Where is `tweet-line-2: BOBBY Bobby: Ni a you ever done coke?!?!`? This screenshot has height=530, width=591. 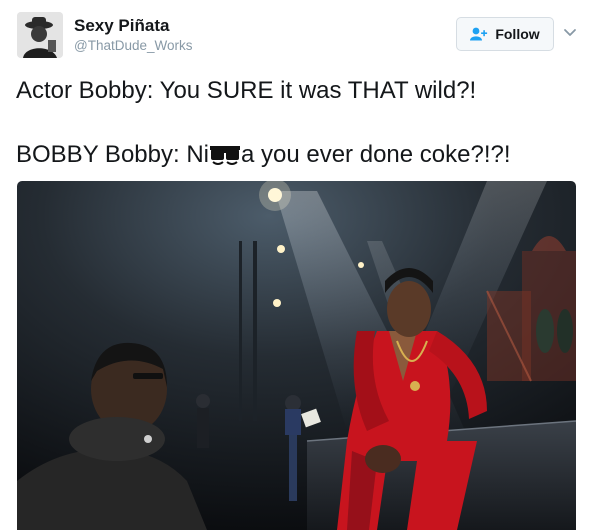 tweet-line-2: BOBBY Bobby: Ni a you ever done coke?!?! is located at coordinates (296, 157).